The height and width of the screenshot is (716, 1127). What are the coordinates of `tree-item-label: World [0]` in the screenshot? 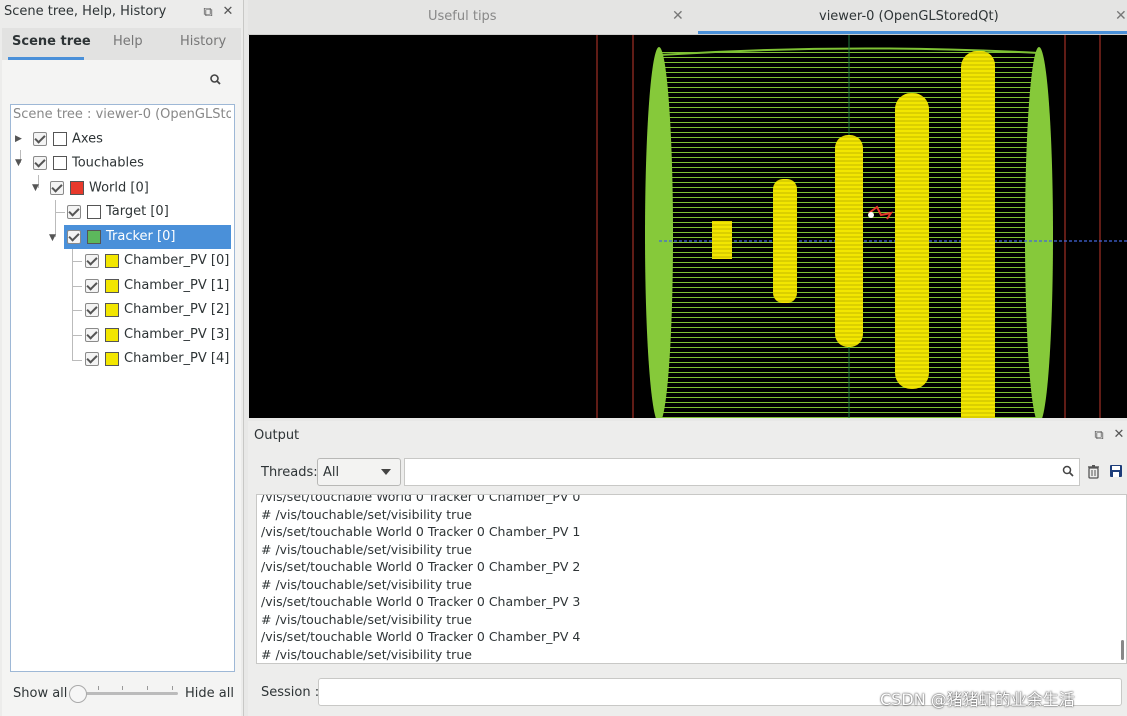 It's located at (119, 188).